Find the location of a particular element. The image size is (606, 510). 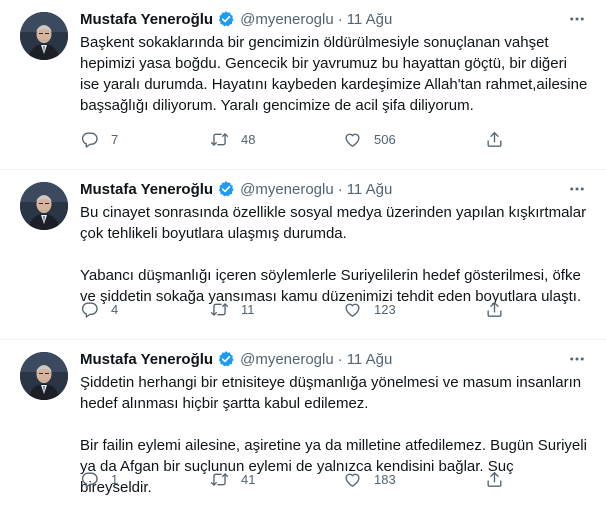

retweet-button: 11 is located at coordinates (232, 309).